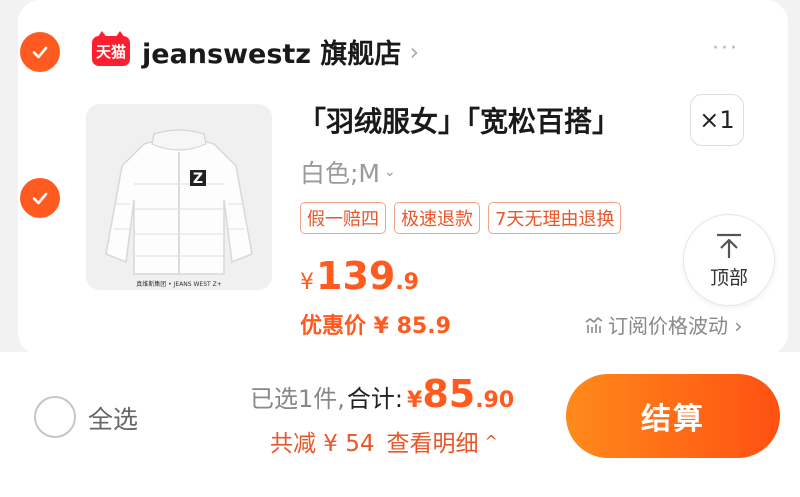 This screenshot has height=497, width=800. I want to click on back-to-top-button: 顶部, so click(729, 260).